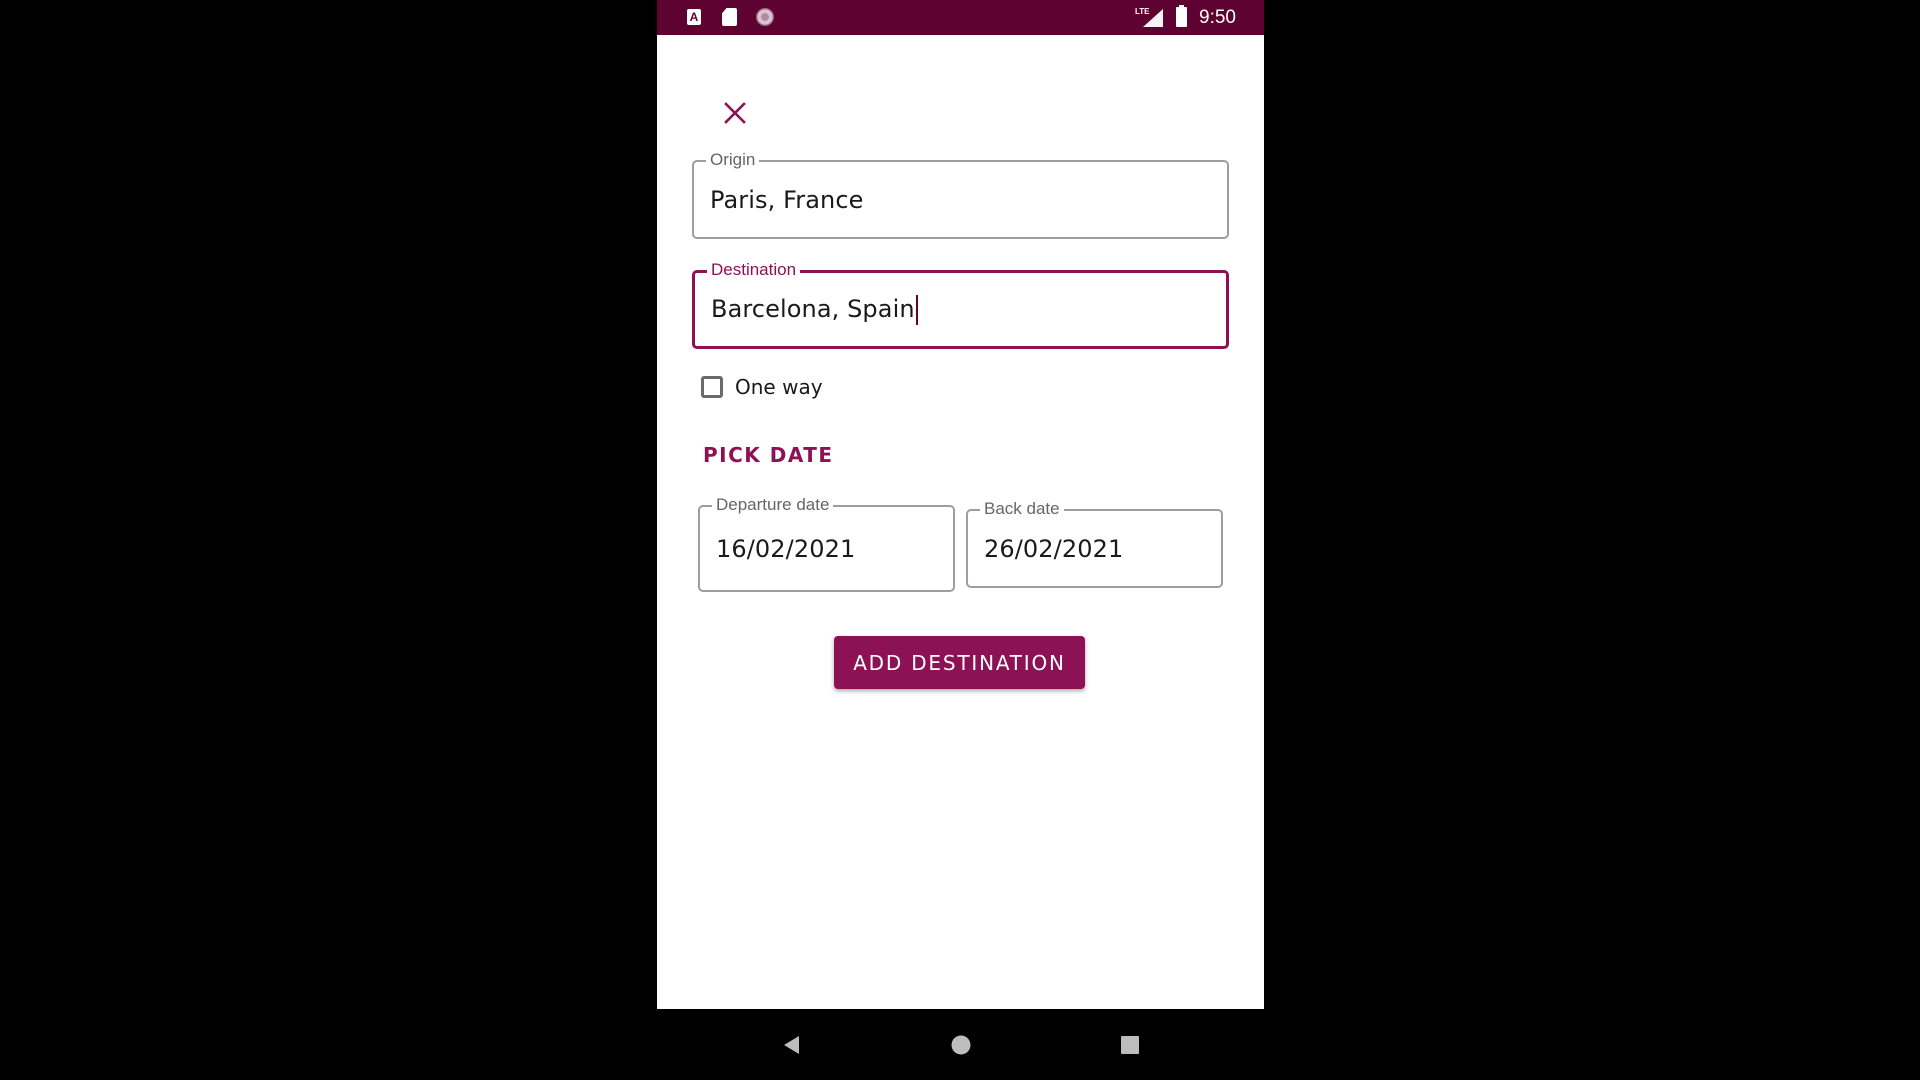 This screenshot has height=1080, width=1920. I want to click on home-icon, so click(961, 1045).